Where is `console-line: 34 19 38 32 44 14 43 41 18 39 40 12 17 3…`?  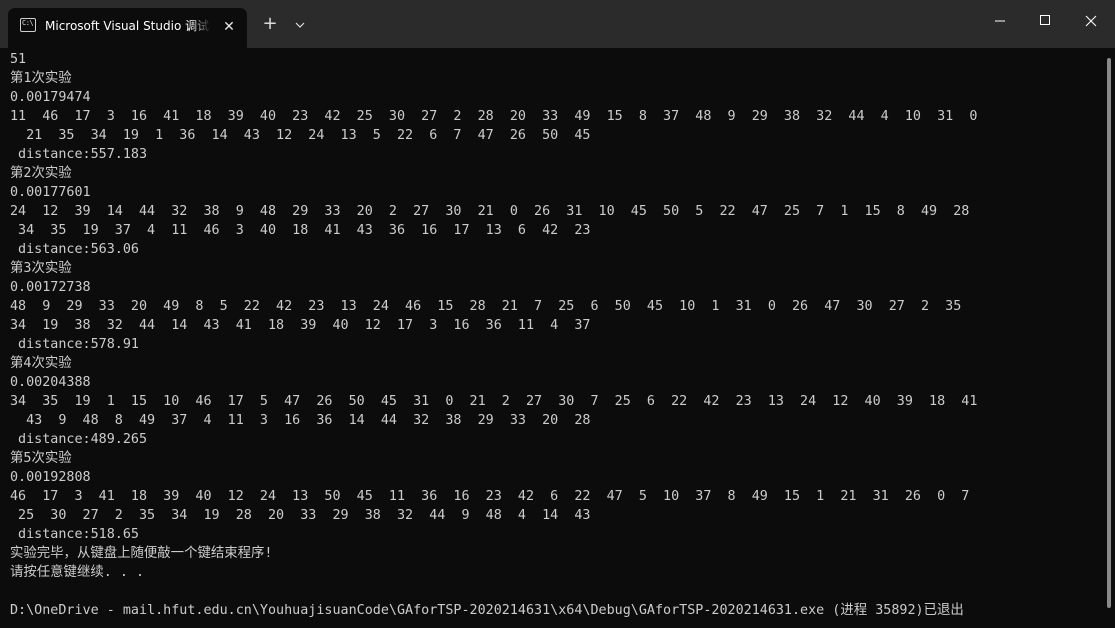
console-line: 34 19 38 32 44 14 43 41 18 39 40 12 17 3… is located at coordinates (300, 325).